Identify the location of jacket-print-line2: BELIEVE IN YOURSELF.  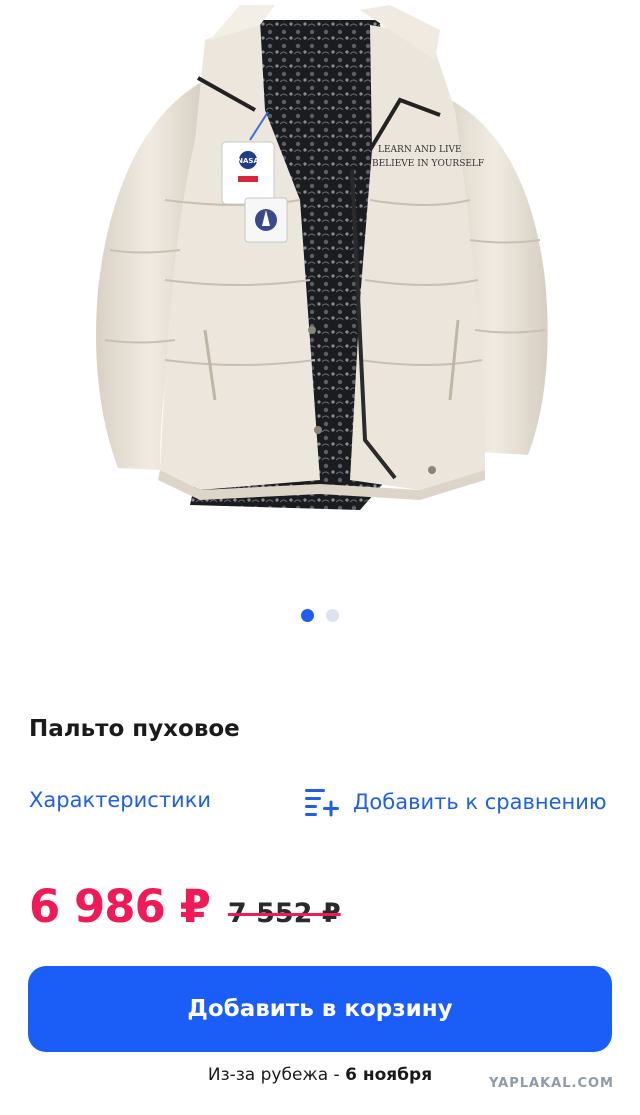
(428, 164).